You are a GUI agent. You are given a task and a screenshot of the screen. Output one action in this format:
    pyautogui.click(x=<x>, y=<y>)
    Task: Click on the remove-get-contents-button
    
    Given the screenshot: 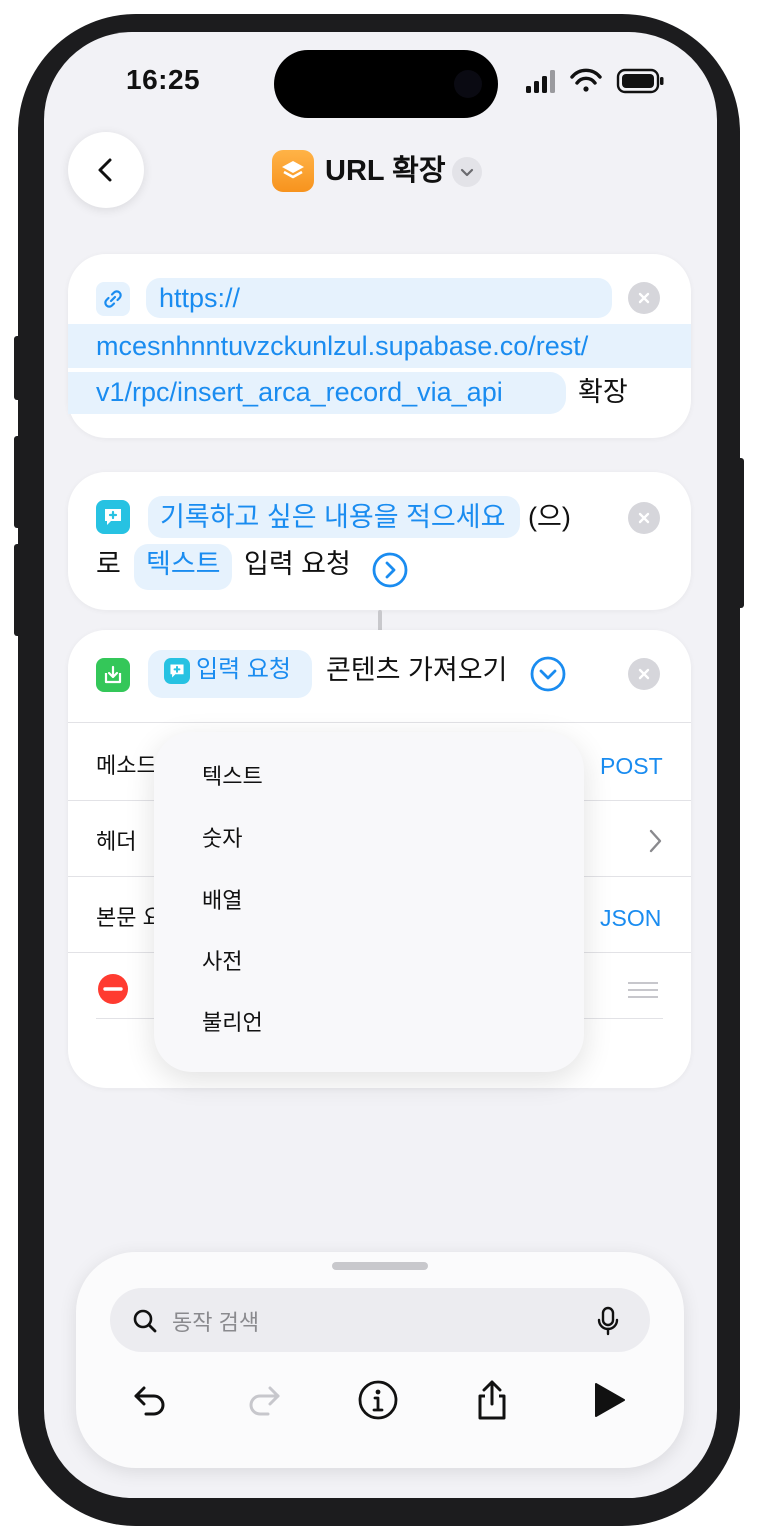 What is the action you would take?
    pyautogui.click(x=644, y=674)
    